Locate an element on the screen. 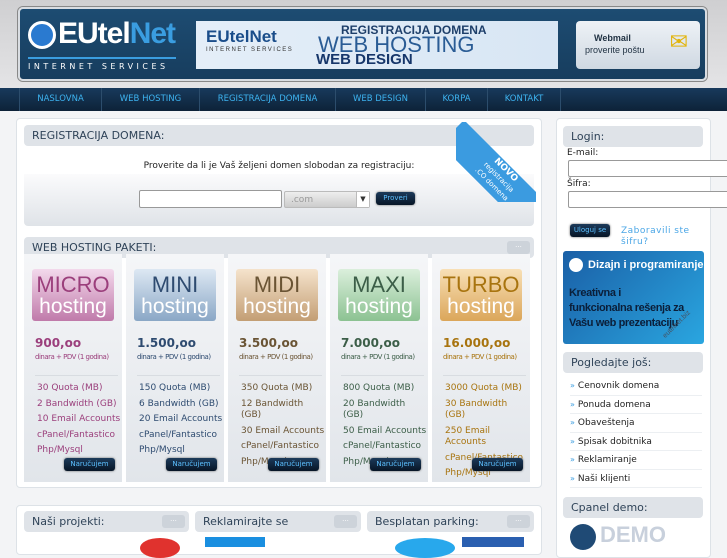  login-header: Login: is located at coordinates (633, 136).